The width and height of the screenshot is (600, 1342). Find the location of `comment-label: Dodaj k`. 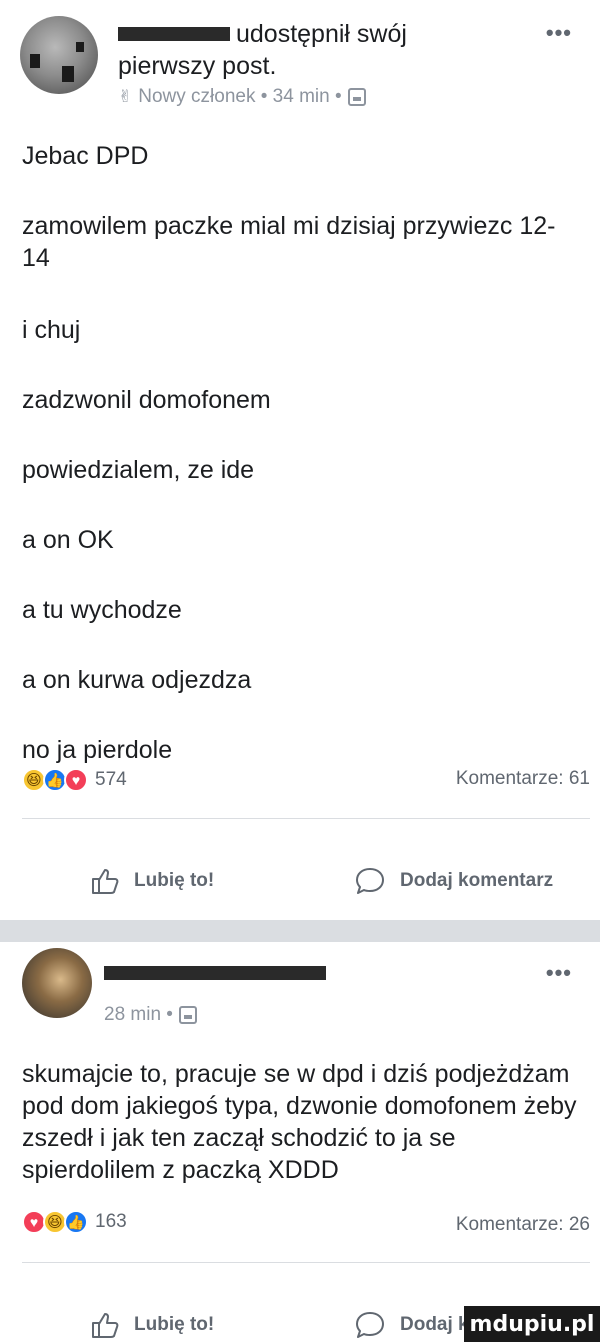

comment-label: Dodaj k is located at coordinates (434, 1324).